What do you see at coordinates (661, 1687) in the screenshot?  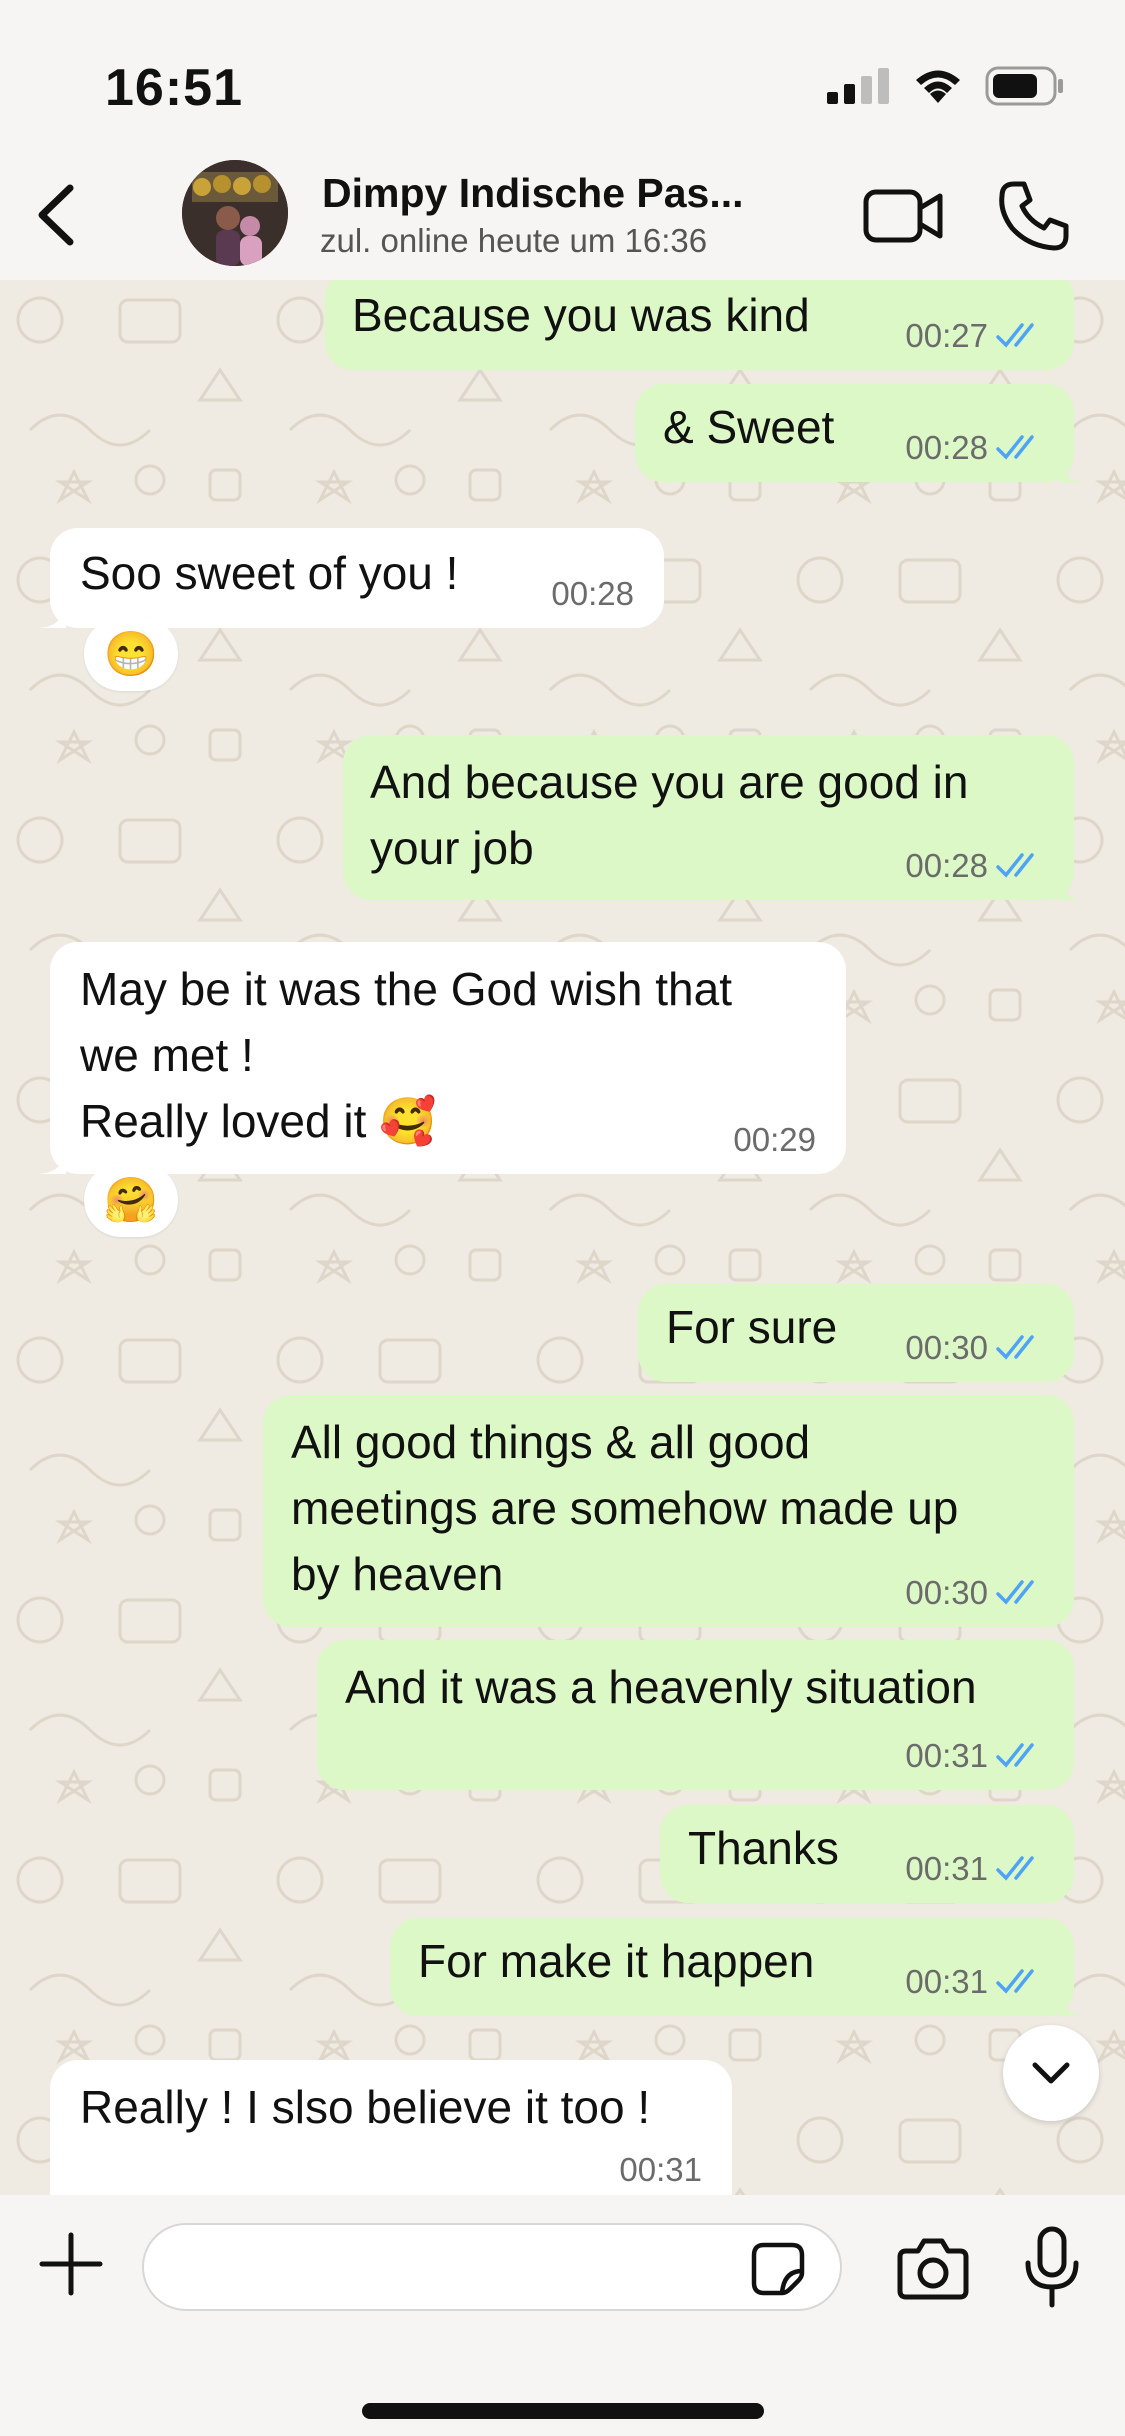 I see `message-text: And it was a heavenly situation` at bounding box center [661, 1687].